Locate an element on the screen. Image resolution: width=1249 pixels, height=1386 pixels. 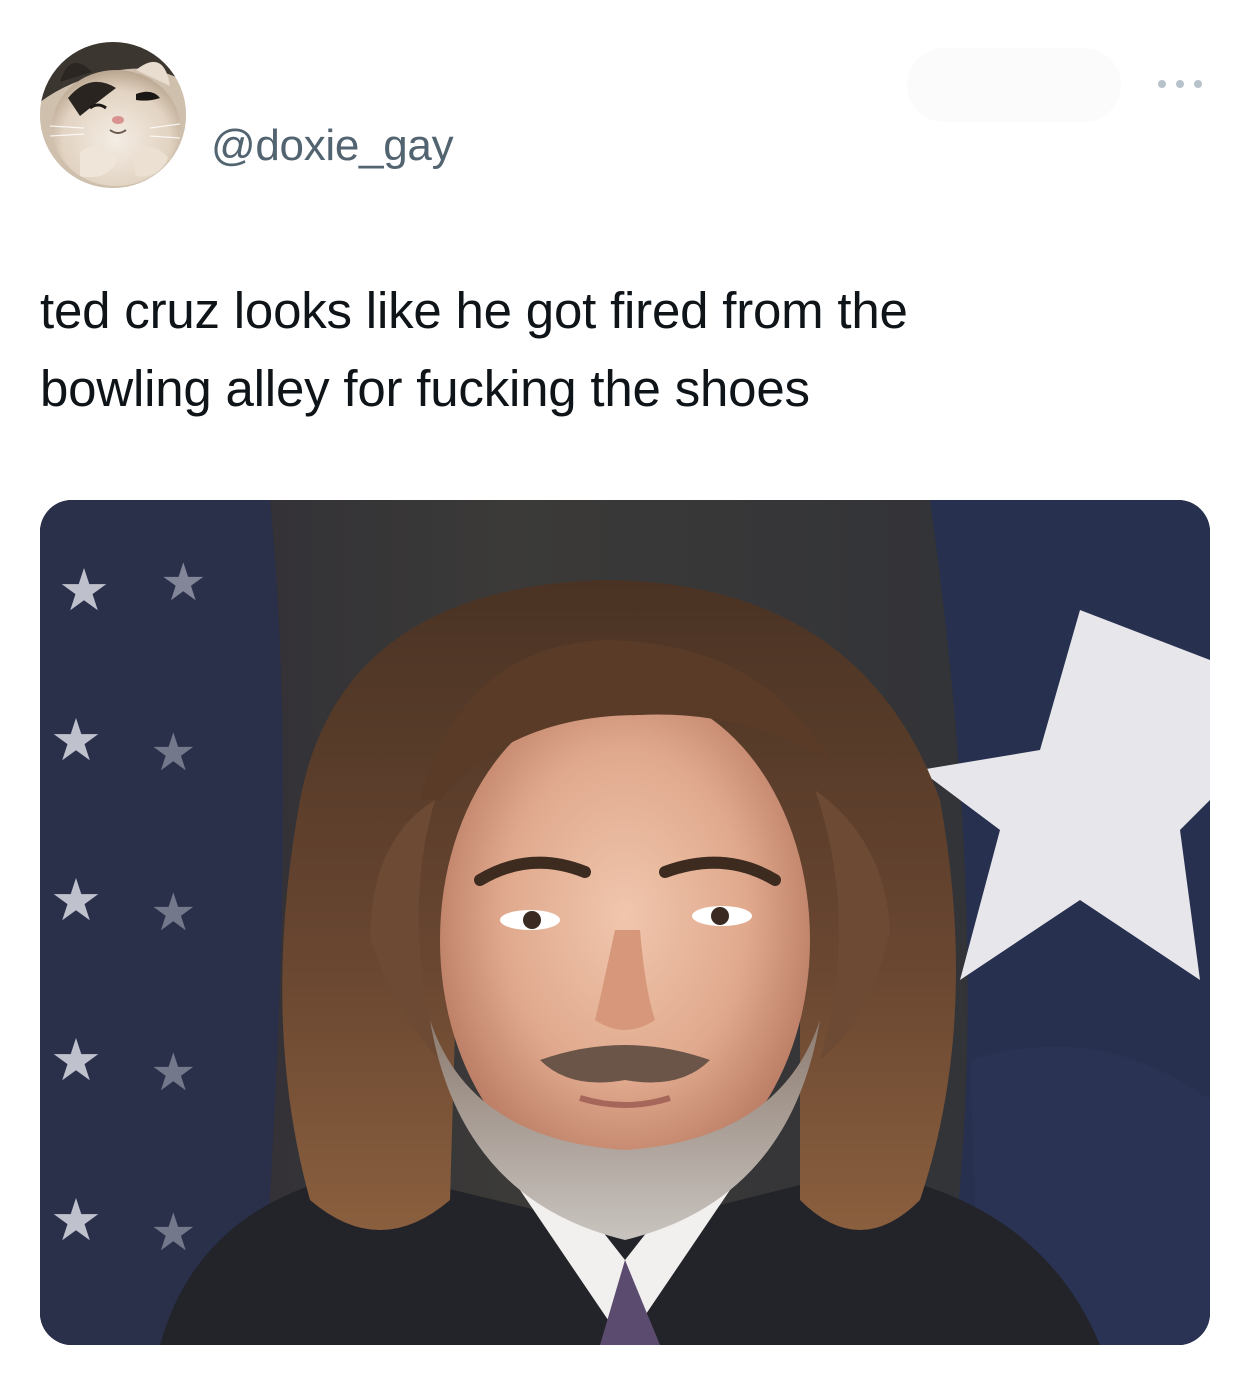
user-handle: @doxie_gay is located at coordinates (332, 146).